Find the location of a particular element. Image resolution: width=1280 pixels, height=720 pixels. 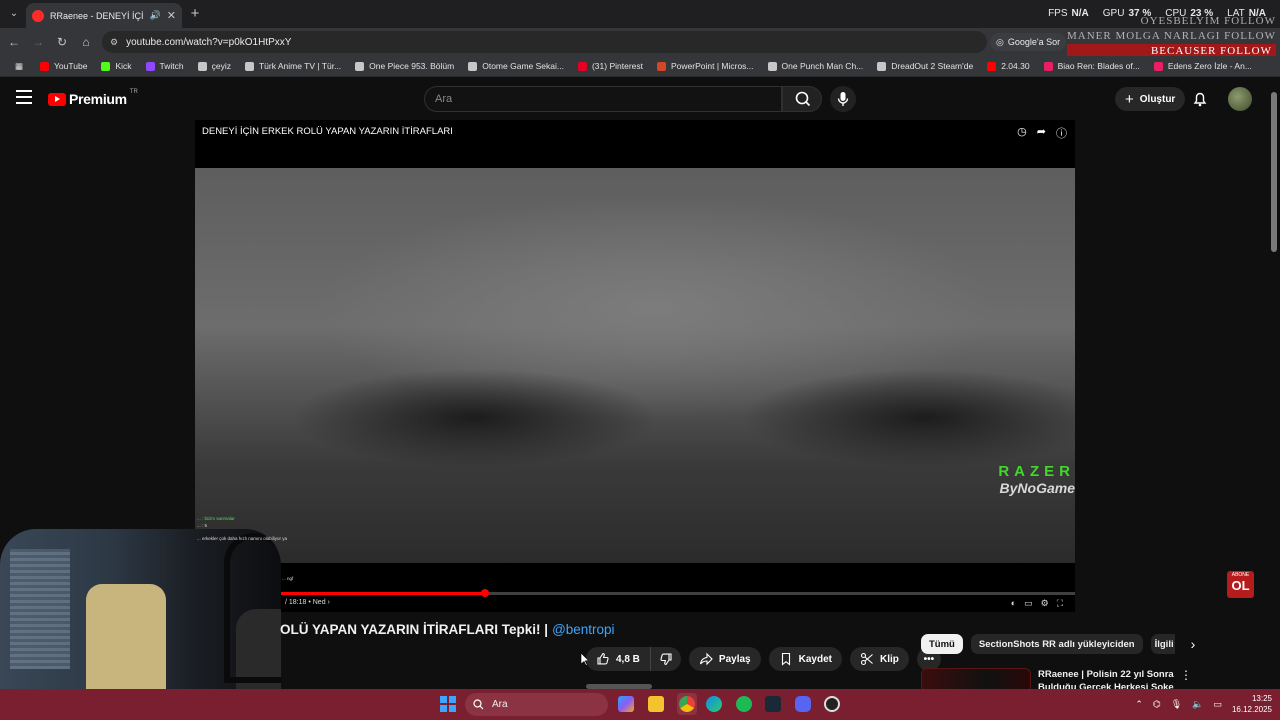

microphone-icon: 🎙 is located at coordinates (1176, 704).